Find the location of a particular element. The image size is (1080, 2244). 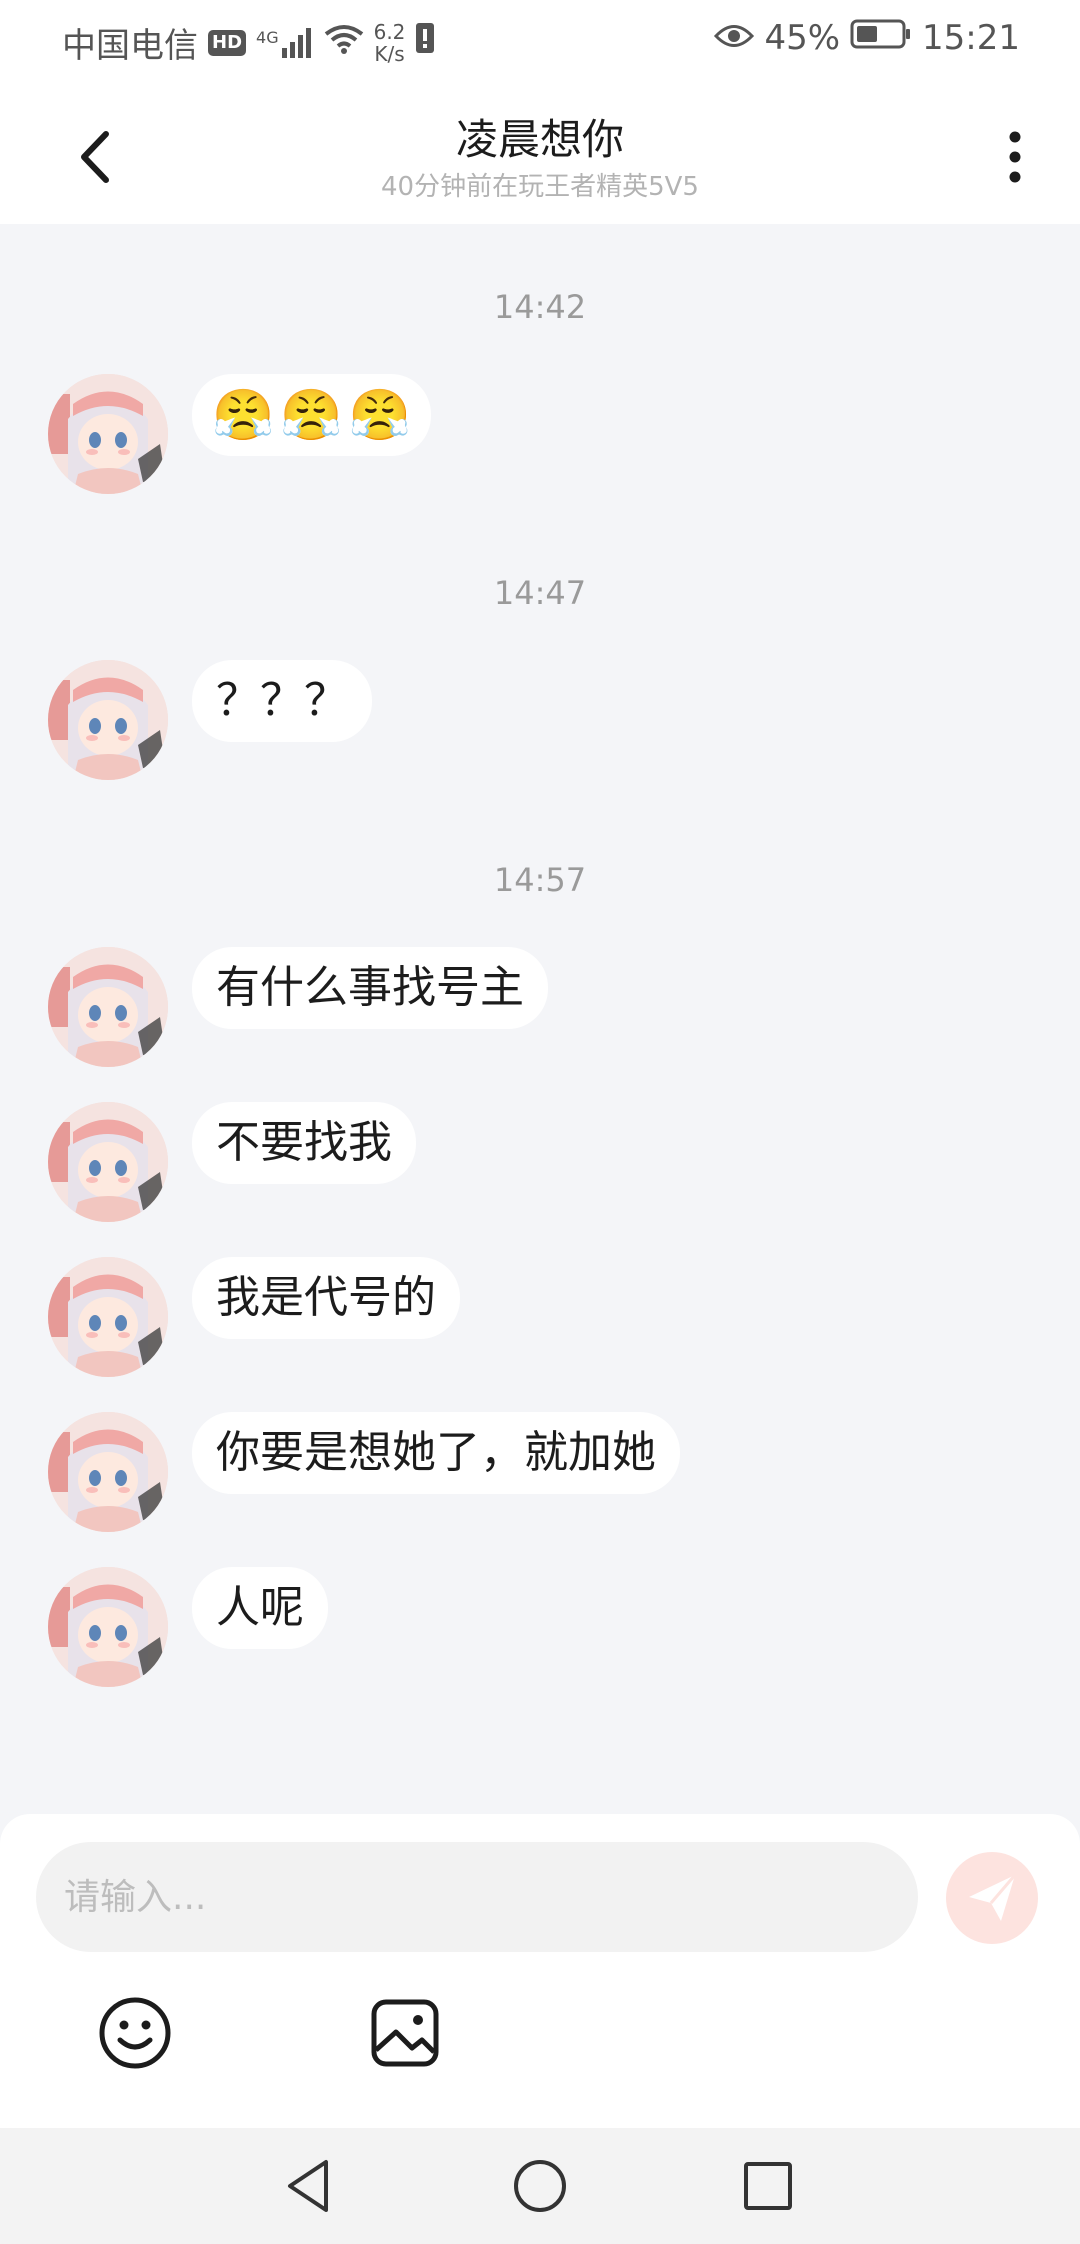

nav-home-button is located at coordinates (540, 2186).